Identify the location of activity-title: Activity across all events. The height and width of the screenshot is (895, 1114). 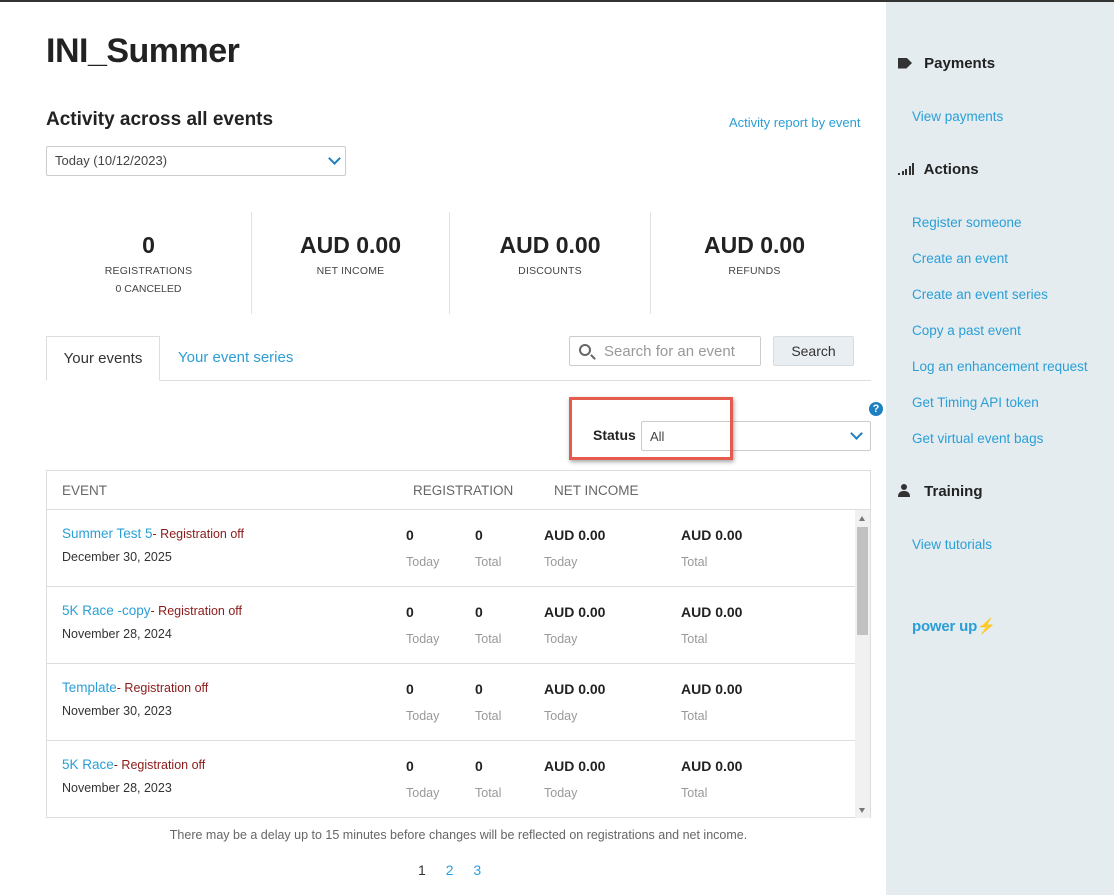
(160, 119).